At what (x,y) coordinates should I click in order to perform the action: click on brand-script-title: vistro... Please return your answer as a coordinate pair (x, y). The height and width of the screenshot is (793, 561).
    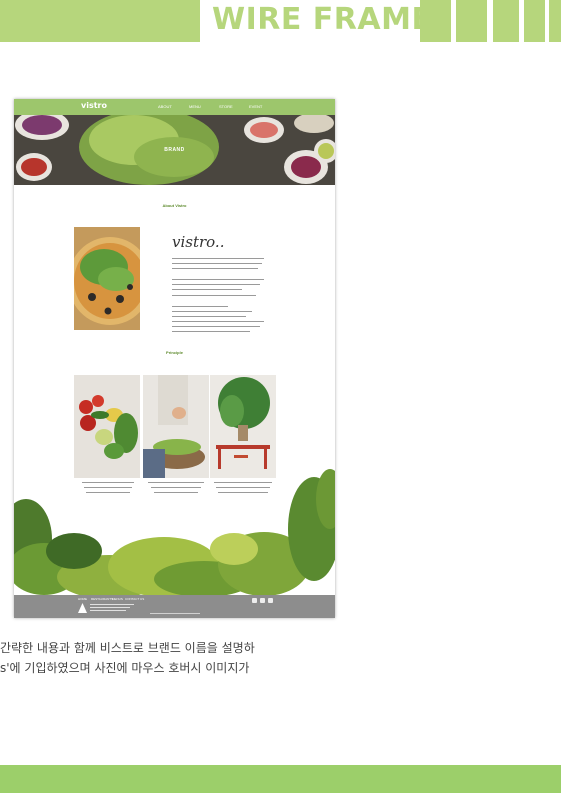
    Looking at the image, I should click on (198, 242).